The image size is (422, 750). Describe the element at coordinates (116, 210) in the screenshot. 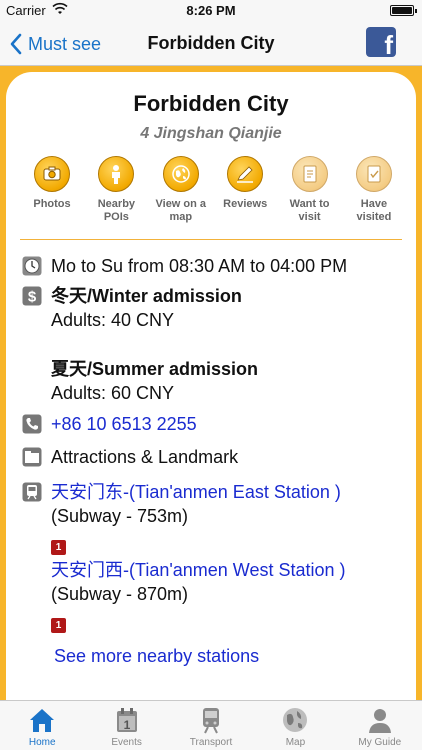

I see `action-label: Nearby POIs` at that location.